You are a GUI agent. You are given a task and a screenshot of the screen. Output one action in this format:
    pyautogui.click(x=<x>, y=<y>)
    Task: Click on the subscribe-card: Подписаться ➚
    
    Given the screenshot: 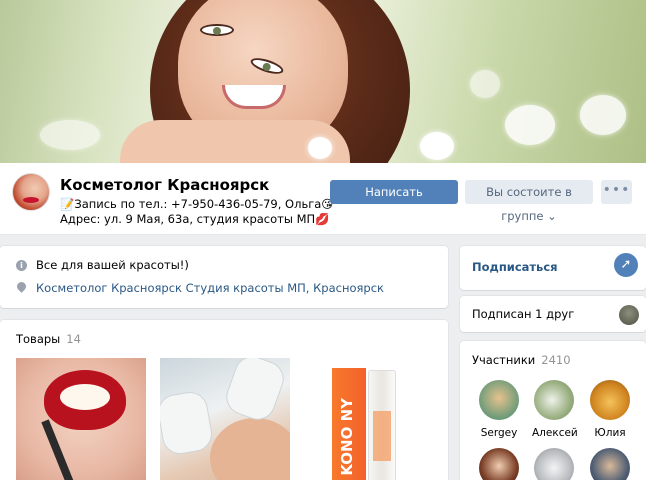 What is the action you would take?
    pyautogui.click(x=553, y=268)
    